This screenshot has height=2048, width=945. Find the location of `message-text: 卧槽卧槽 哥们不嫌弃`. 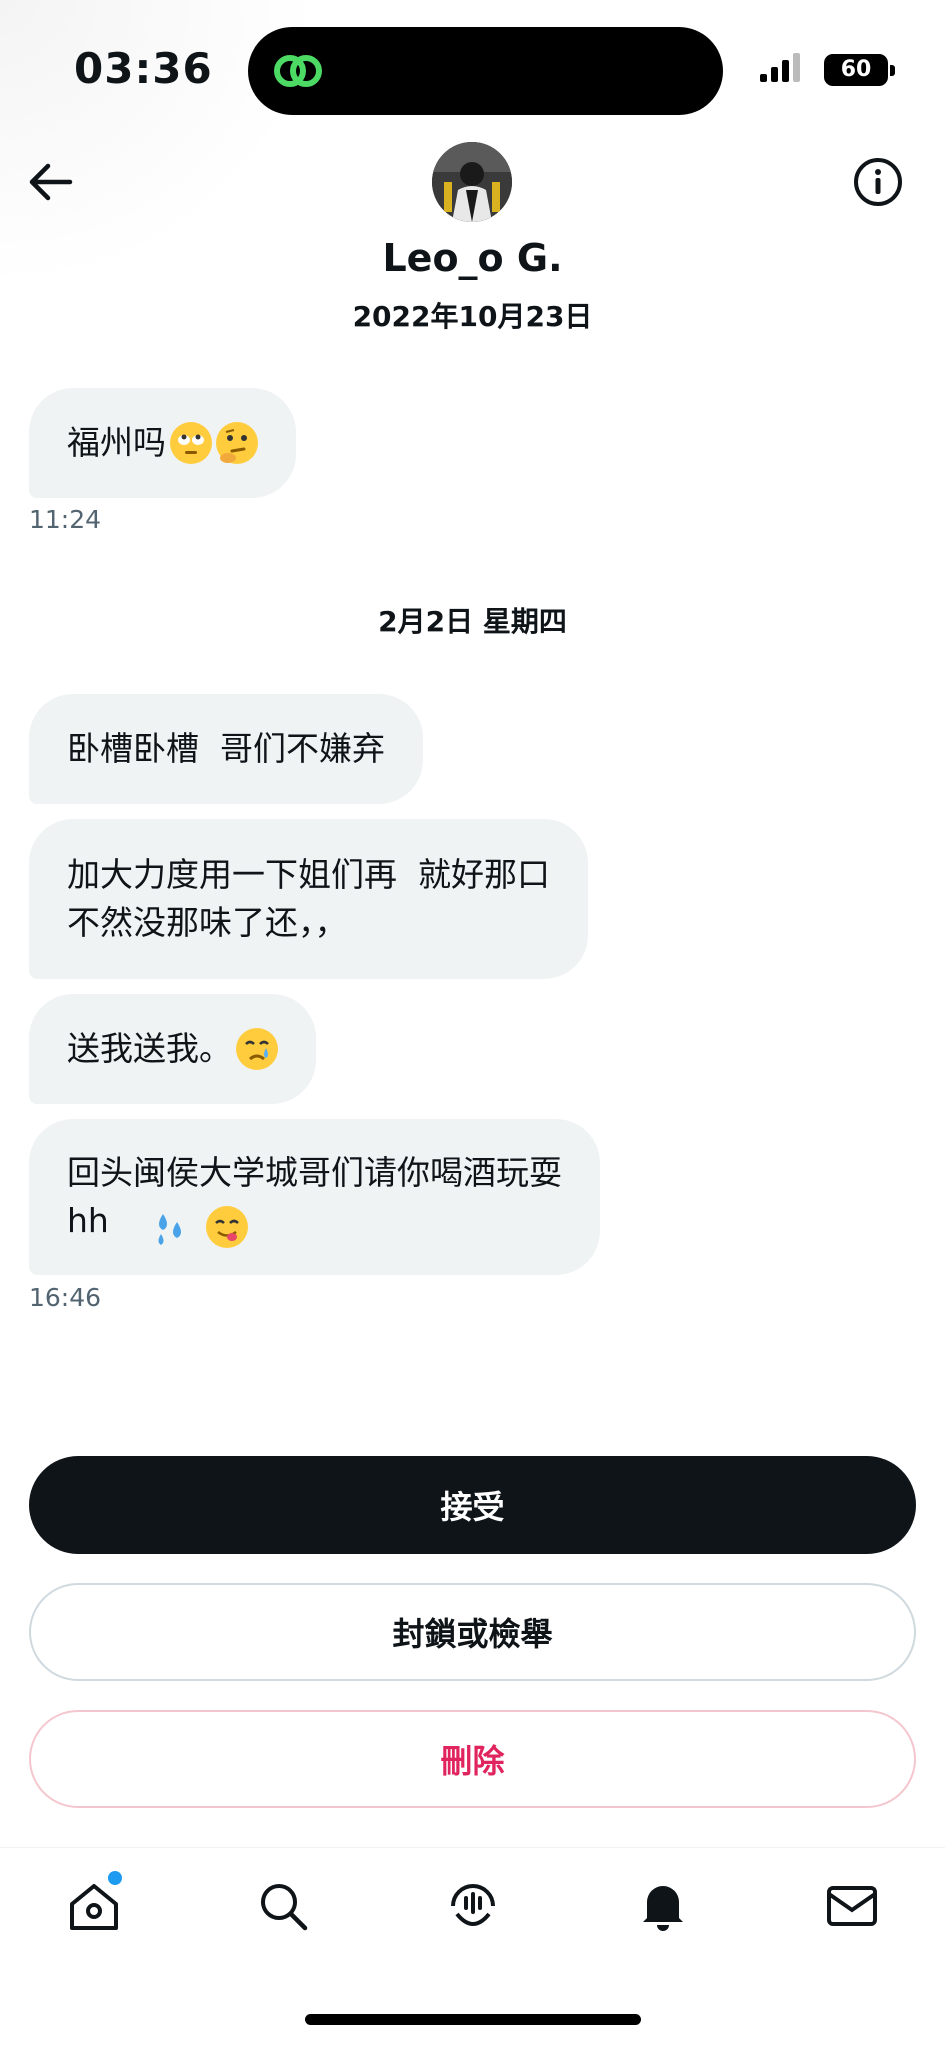

message-text: 卧槽卧槽 哥们不嫌弃 is located at coordinates (226, 748).